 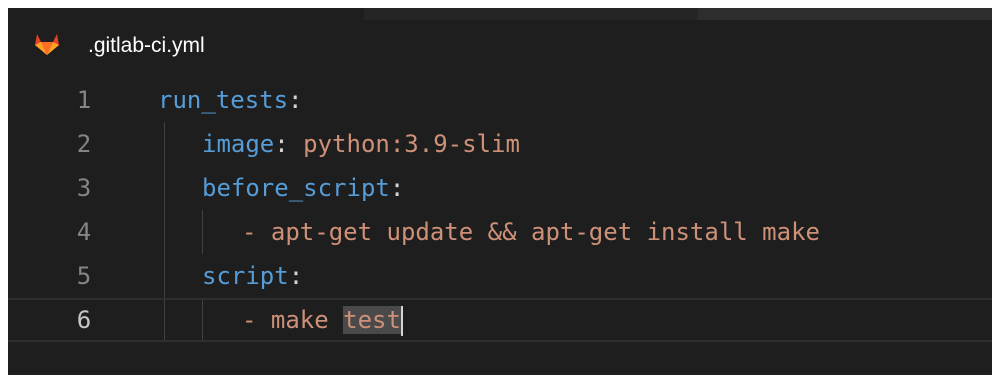 I want to click on yaml-value: apt-get update && apt-get install make, so click(x=545, y=232).